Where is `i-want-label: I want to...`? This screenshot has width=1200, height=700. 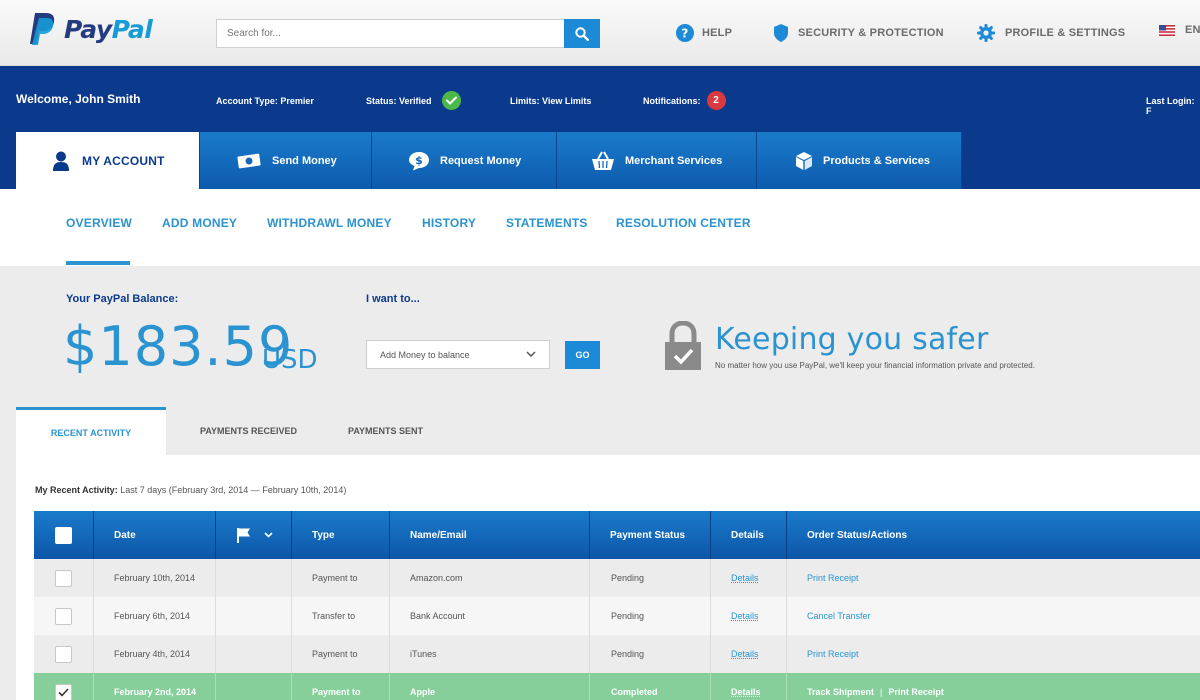 i-want-label: I want to... is located at coordinates (393, 299).